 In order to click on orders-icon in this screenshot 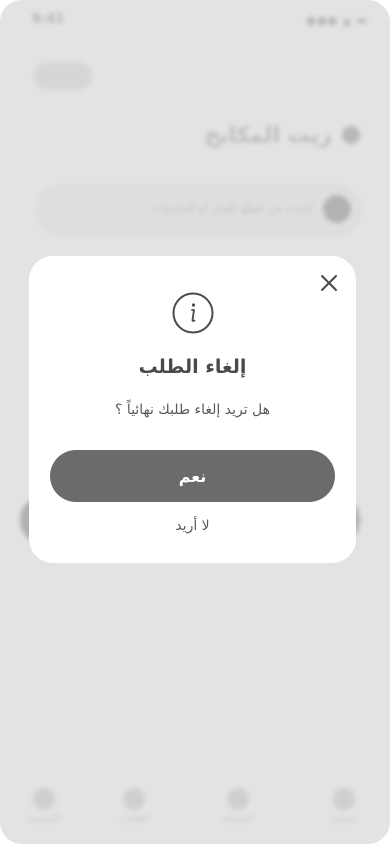, I will do `click(134, 799)`.